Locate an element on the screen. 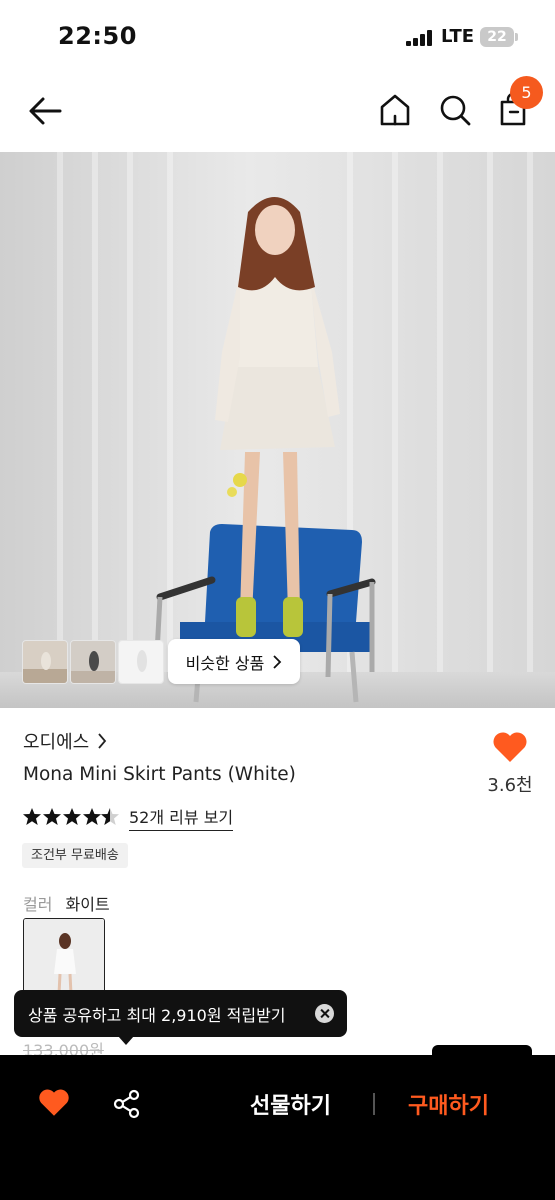 The image size is (555, 1200). app-header is located at coordinates (277, 111).